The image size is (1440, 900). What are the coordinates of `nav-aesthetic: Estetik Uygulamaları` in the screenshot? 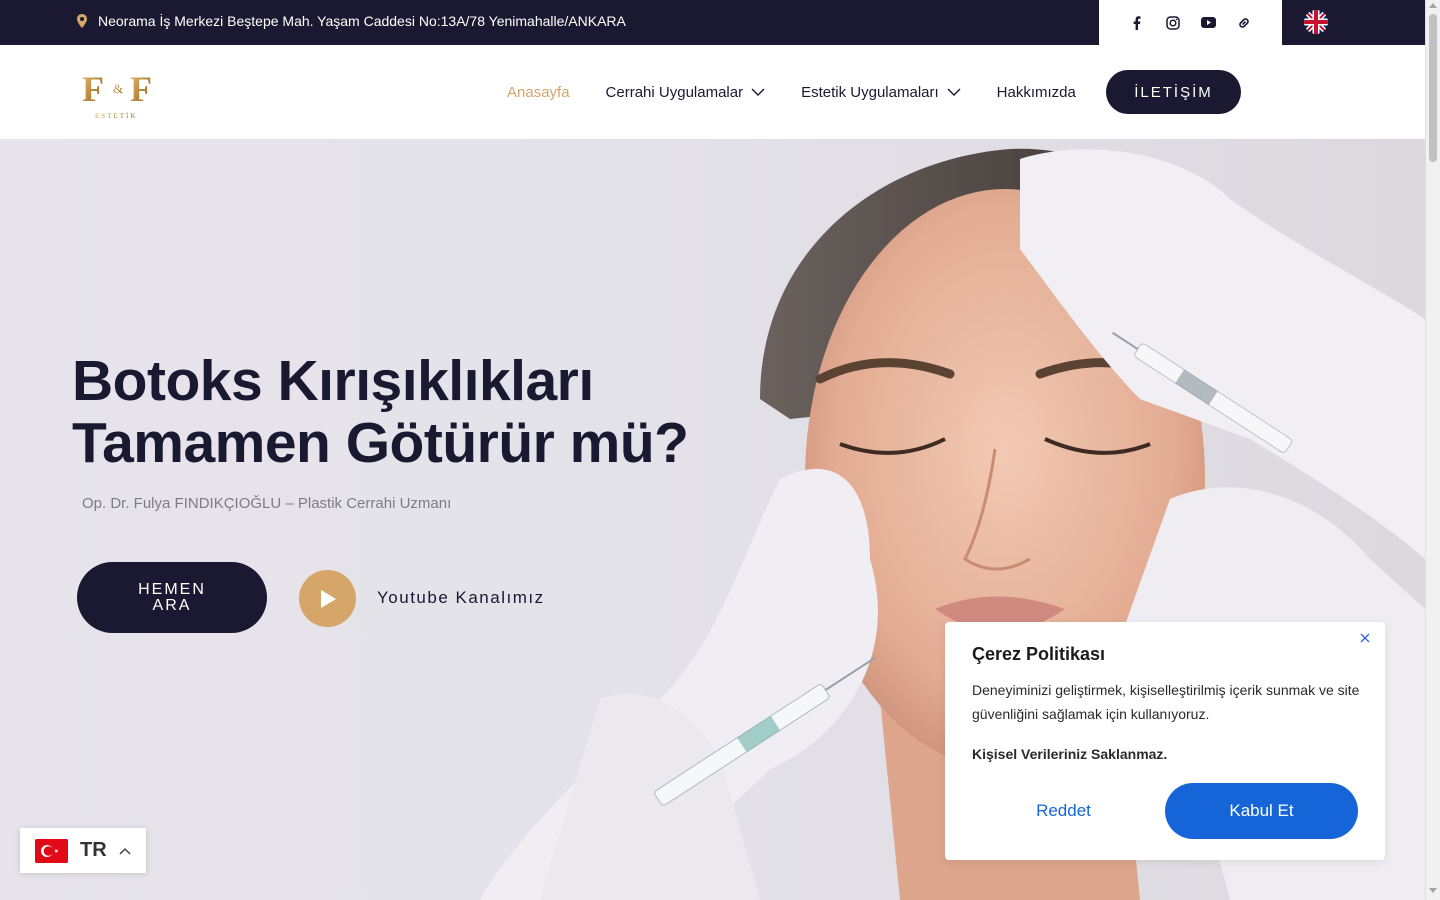 It's located at (881, 92).